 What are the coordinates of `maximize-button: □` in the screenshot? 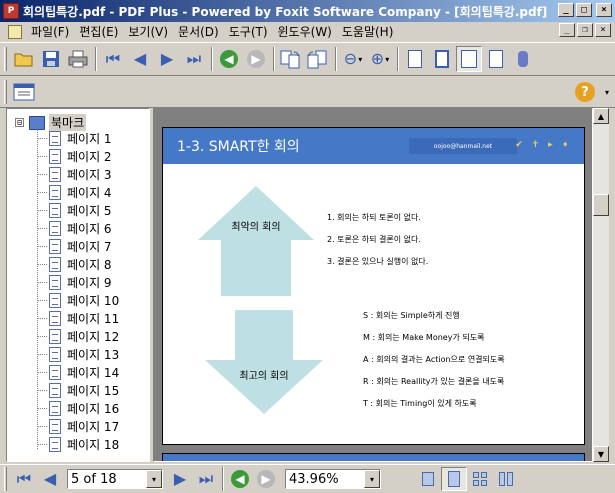 It's located at (584, 10).